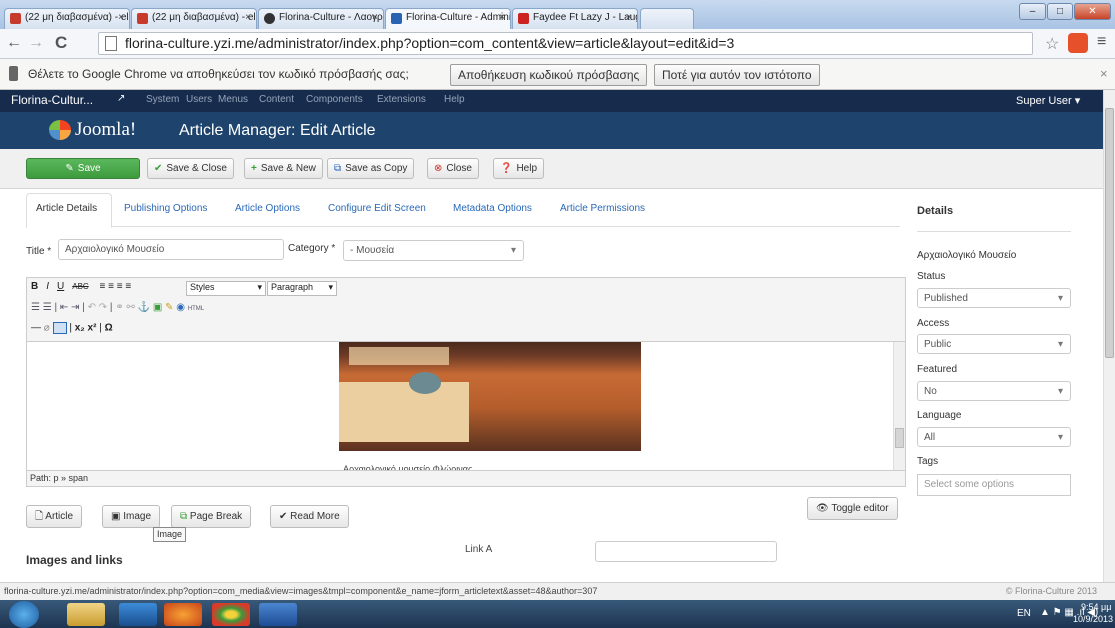  Describe the element at coordinates (1101, 42) in the screenshot. I see `menu-icon: ≡` at that location.